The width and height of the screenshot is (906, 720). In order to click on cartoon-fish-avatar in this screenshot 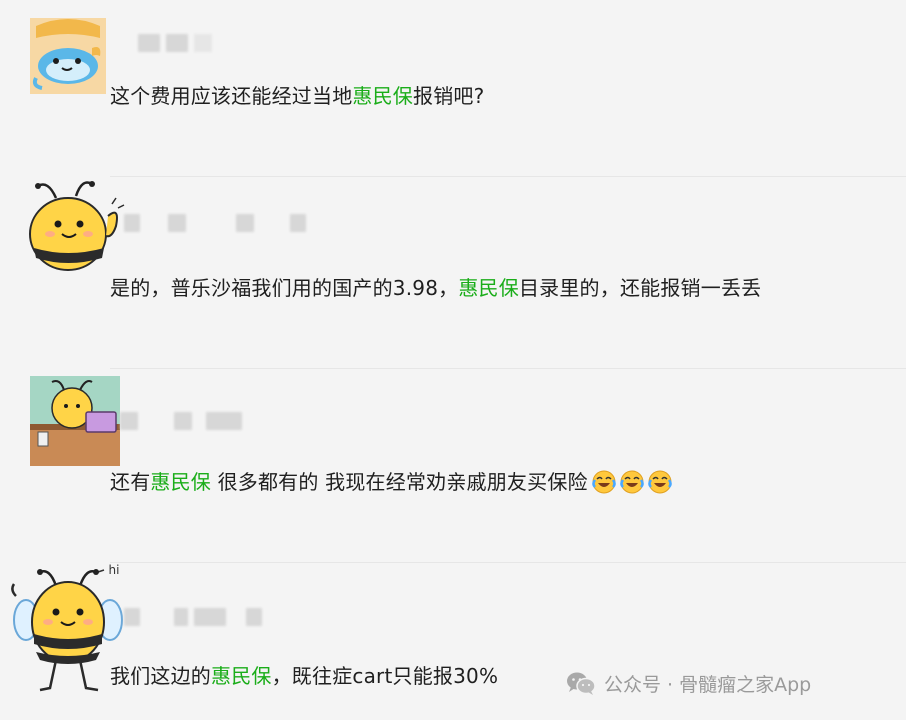, I will do `click(68, 56)`.